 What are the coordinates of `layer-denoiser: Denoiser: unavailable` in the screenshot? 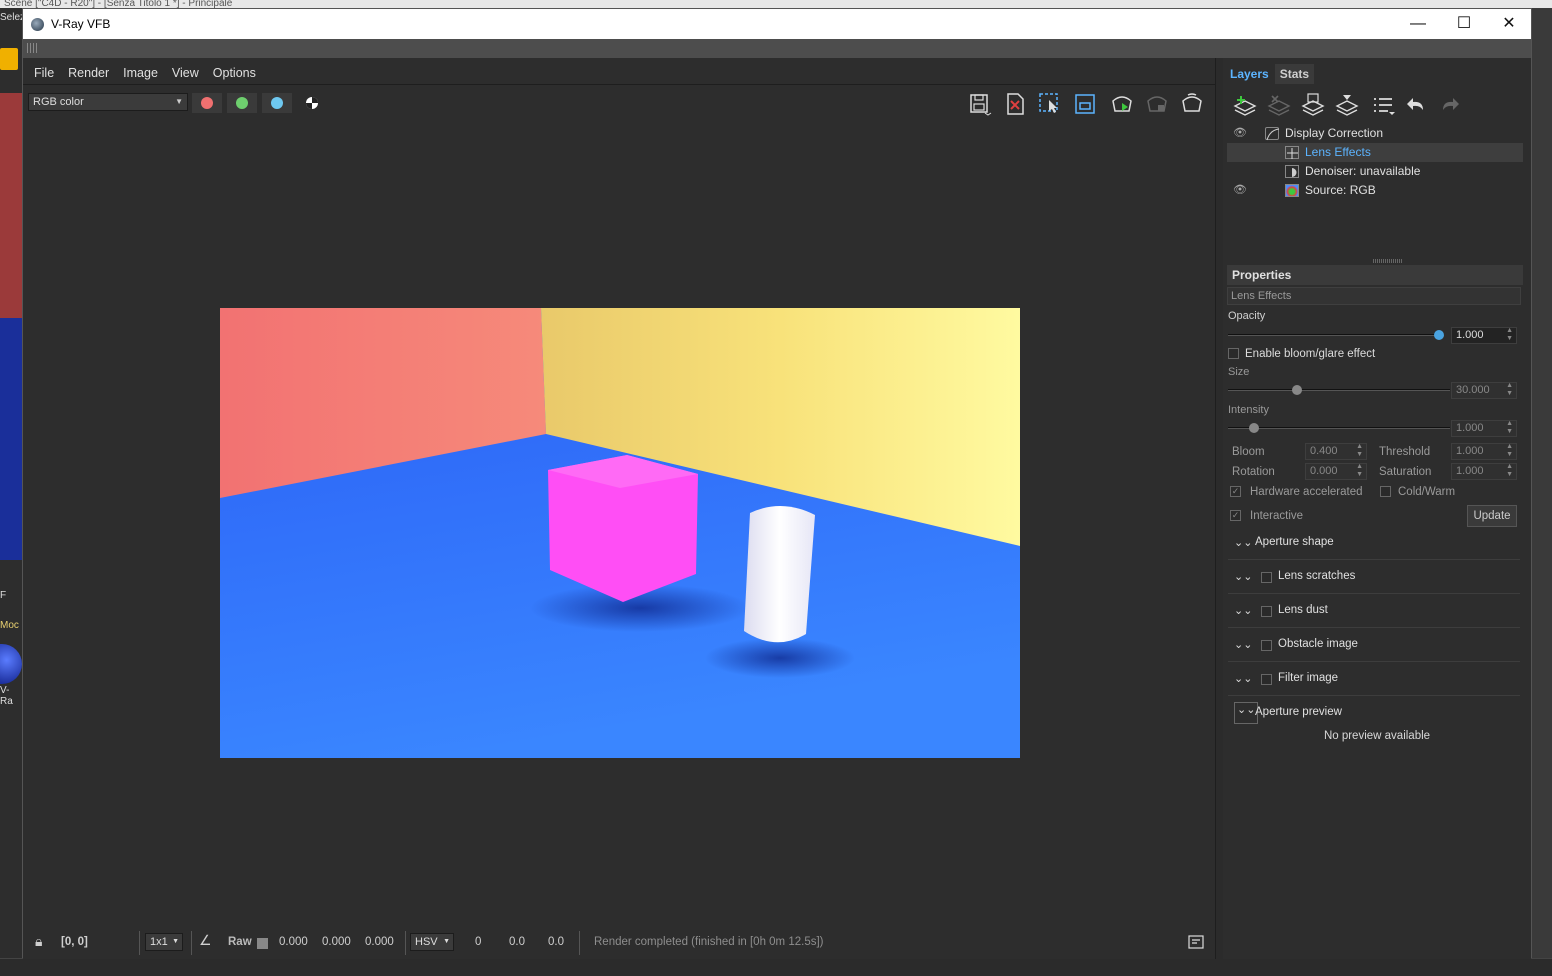 It's located at (1375, 171).